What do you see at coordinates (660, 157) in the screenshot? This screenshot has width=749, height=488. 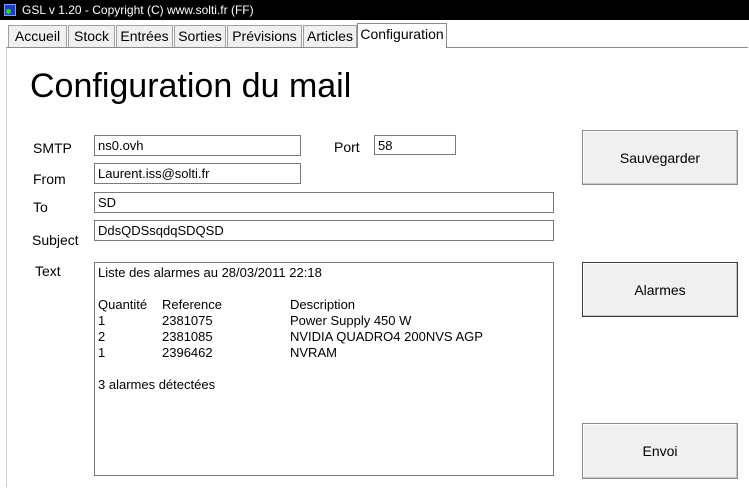 I see `save-button: Sauvegarder` at bounding box center [660, 157].